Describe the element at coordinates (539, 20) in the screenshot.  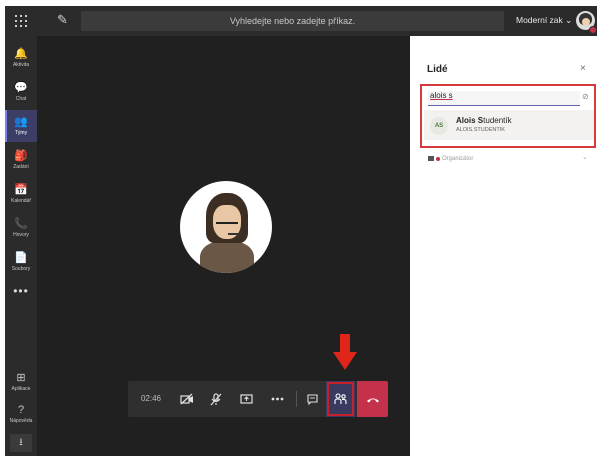
I see `org-name: Moderní zak` at that location.